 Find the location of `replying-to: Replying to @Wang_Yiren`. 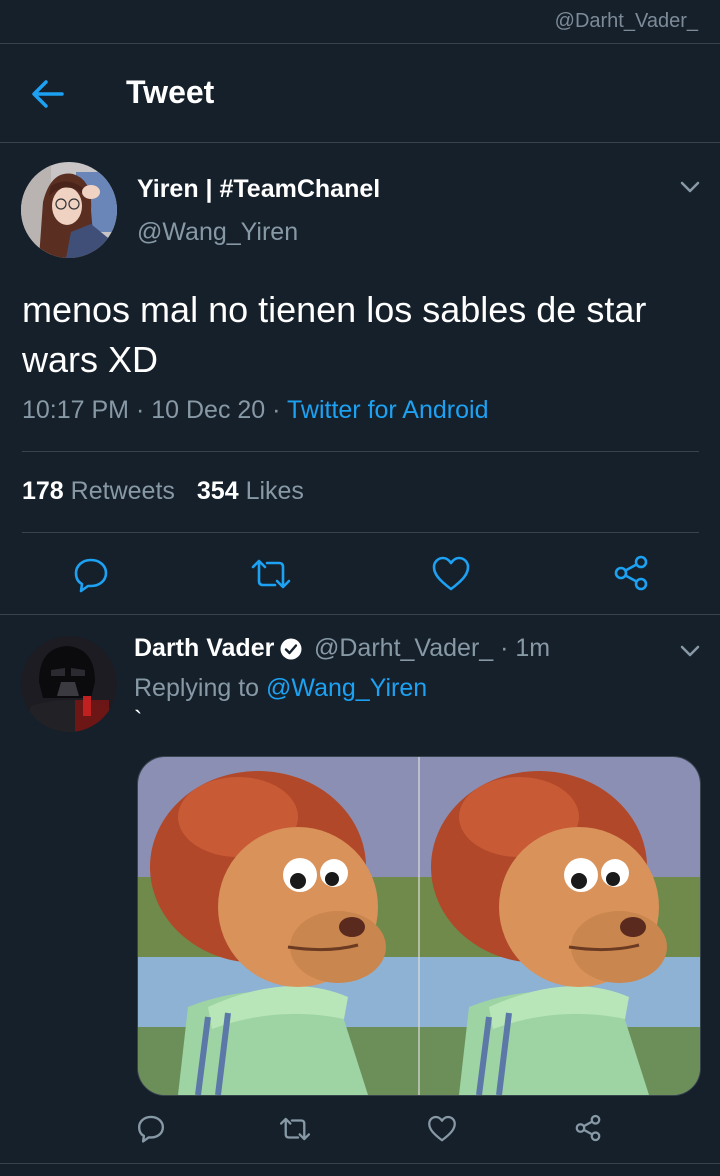

replying-to: Replying to @Wang_Yiren is located at coordinates (280, 688).